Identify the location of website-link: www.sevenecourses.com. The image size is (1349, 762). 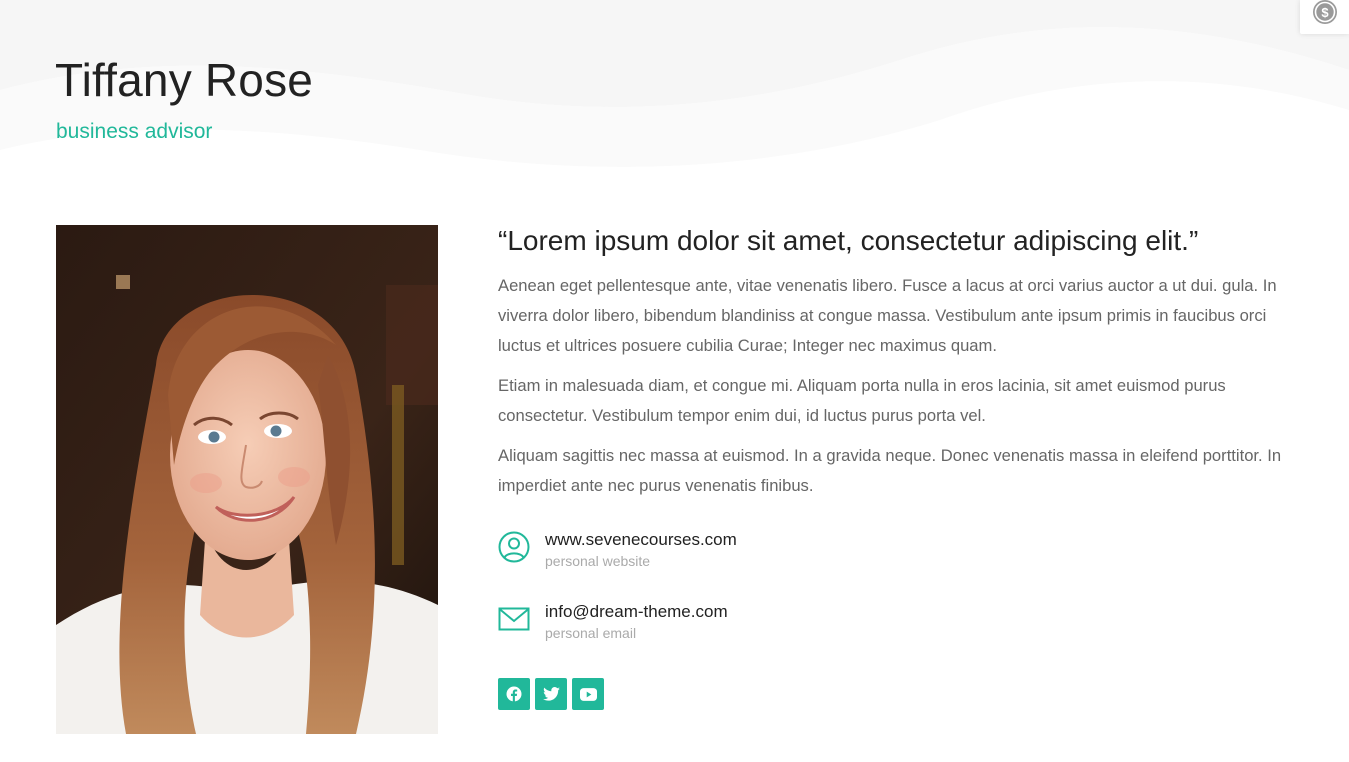
(641, 540).